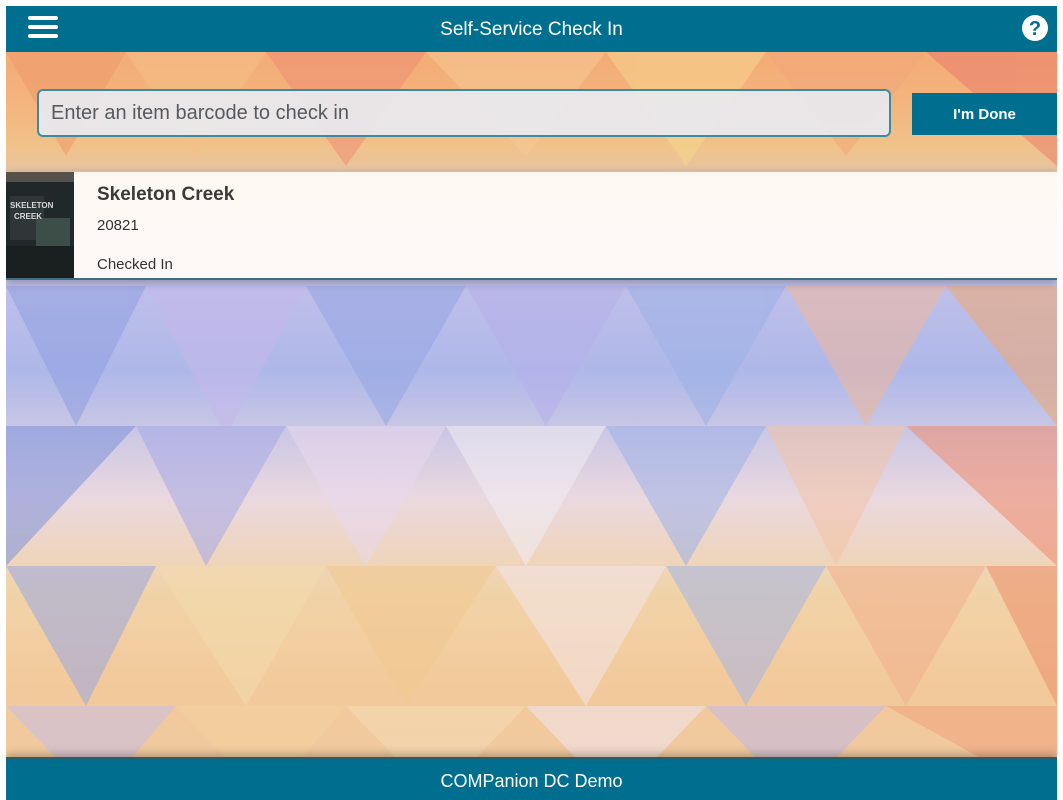 The width and height of the screenshot is (1063, 800). Describe the element at coordinates (135, 264) in the screenshot. I see `item-status: Checked In` at that location.